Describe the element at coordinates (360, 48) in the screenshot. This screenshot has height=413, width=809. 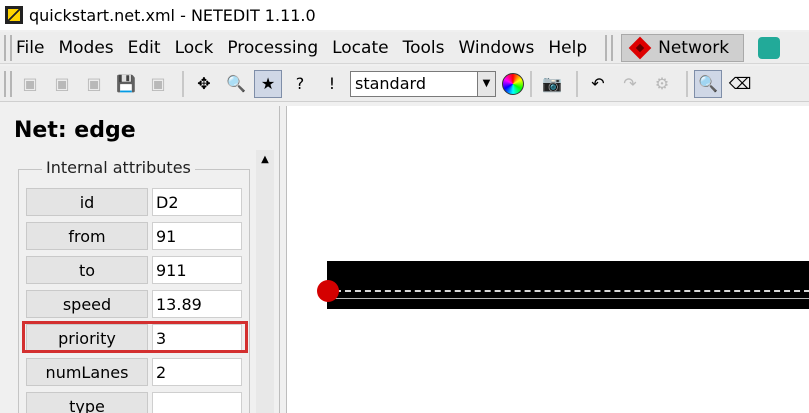
I see `menu-locate: Locate` at that location.